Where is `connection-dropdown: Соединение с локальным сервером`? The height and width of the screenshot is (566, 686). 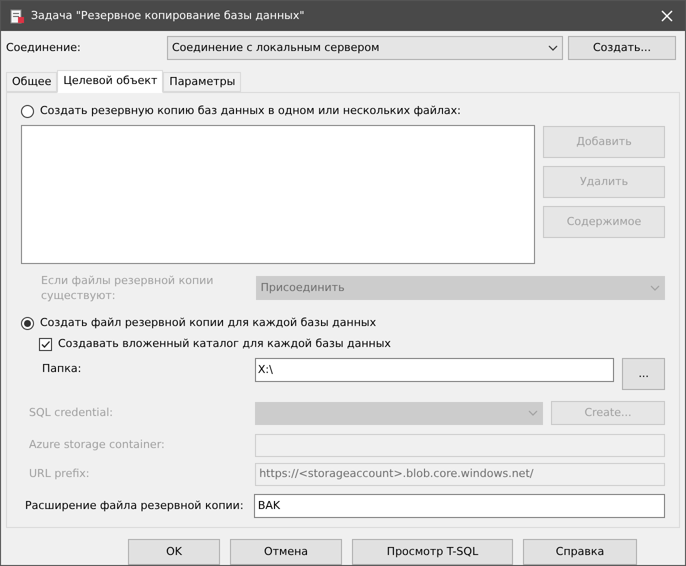 connection-dropdown: Соединение с локальным сервером is located at coordinates (365, 48).